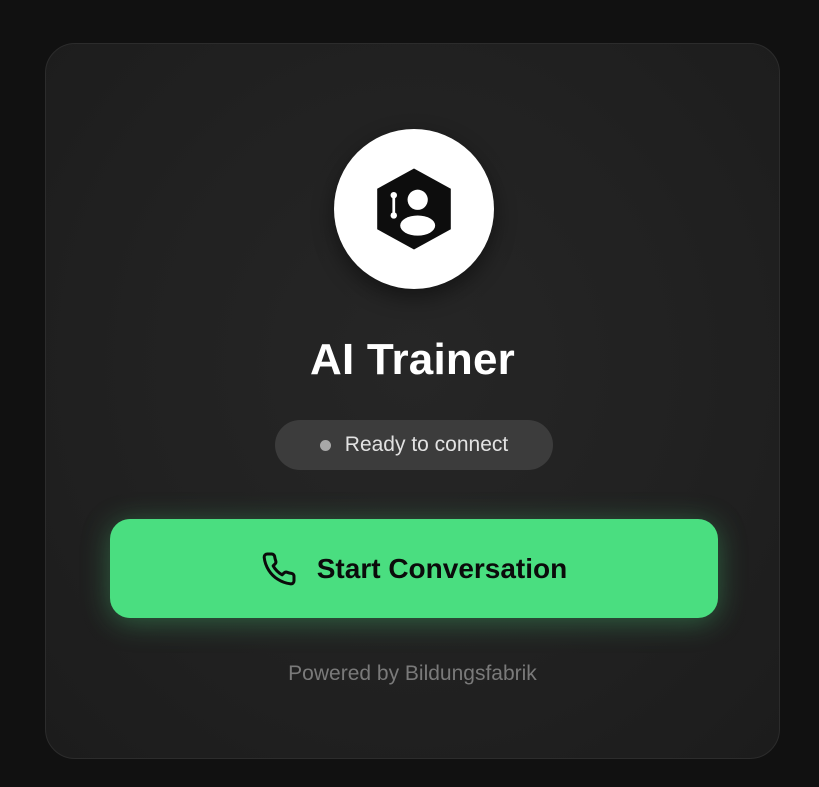  I want to click on avatar, so click(414, 209).